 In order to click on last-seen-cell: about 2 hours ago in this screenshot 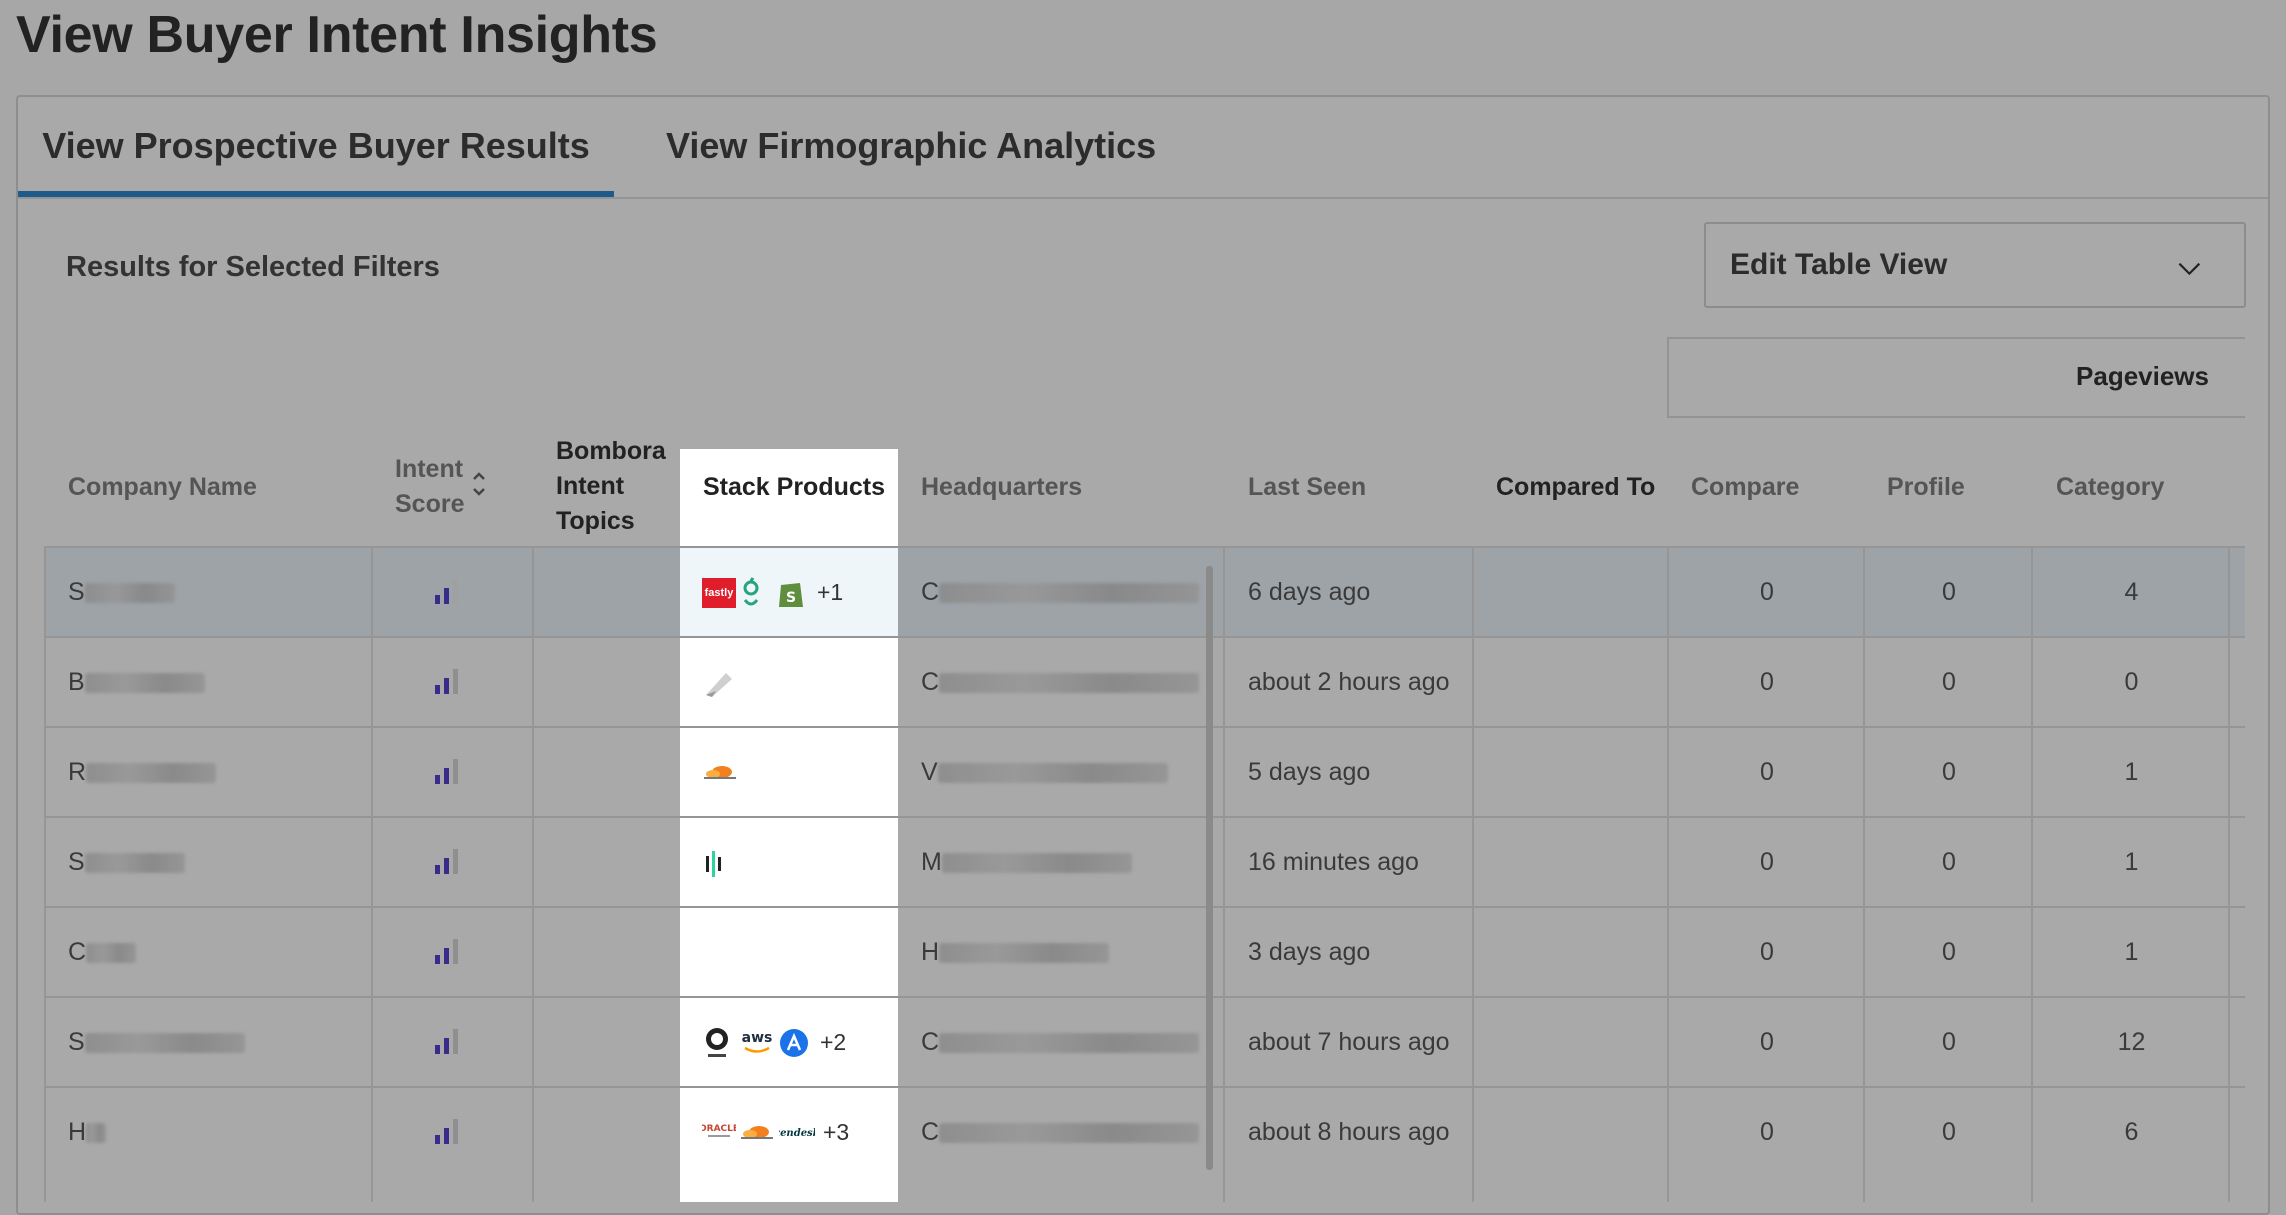, I will do `click(1349, 682)`.